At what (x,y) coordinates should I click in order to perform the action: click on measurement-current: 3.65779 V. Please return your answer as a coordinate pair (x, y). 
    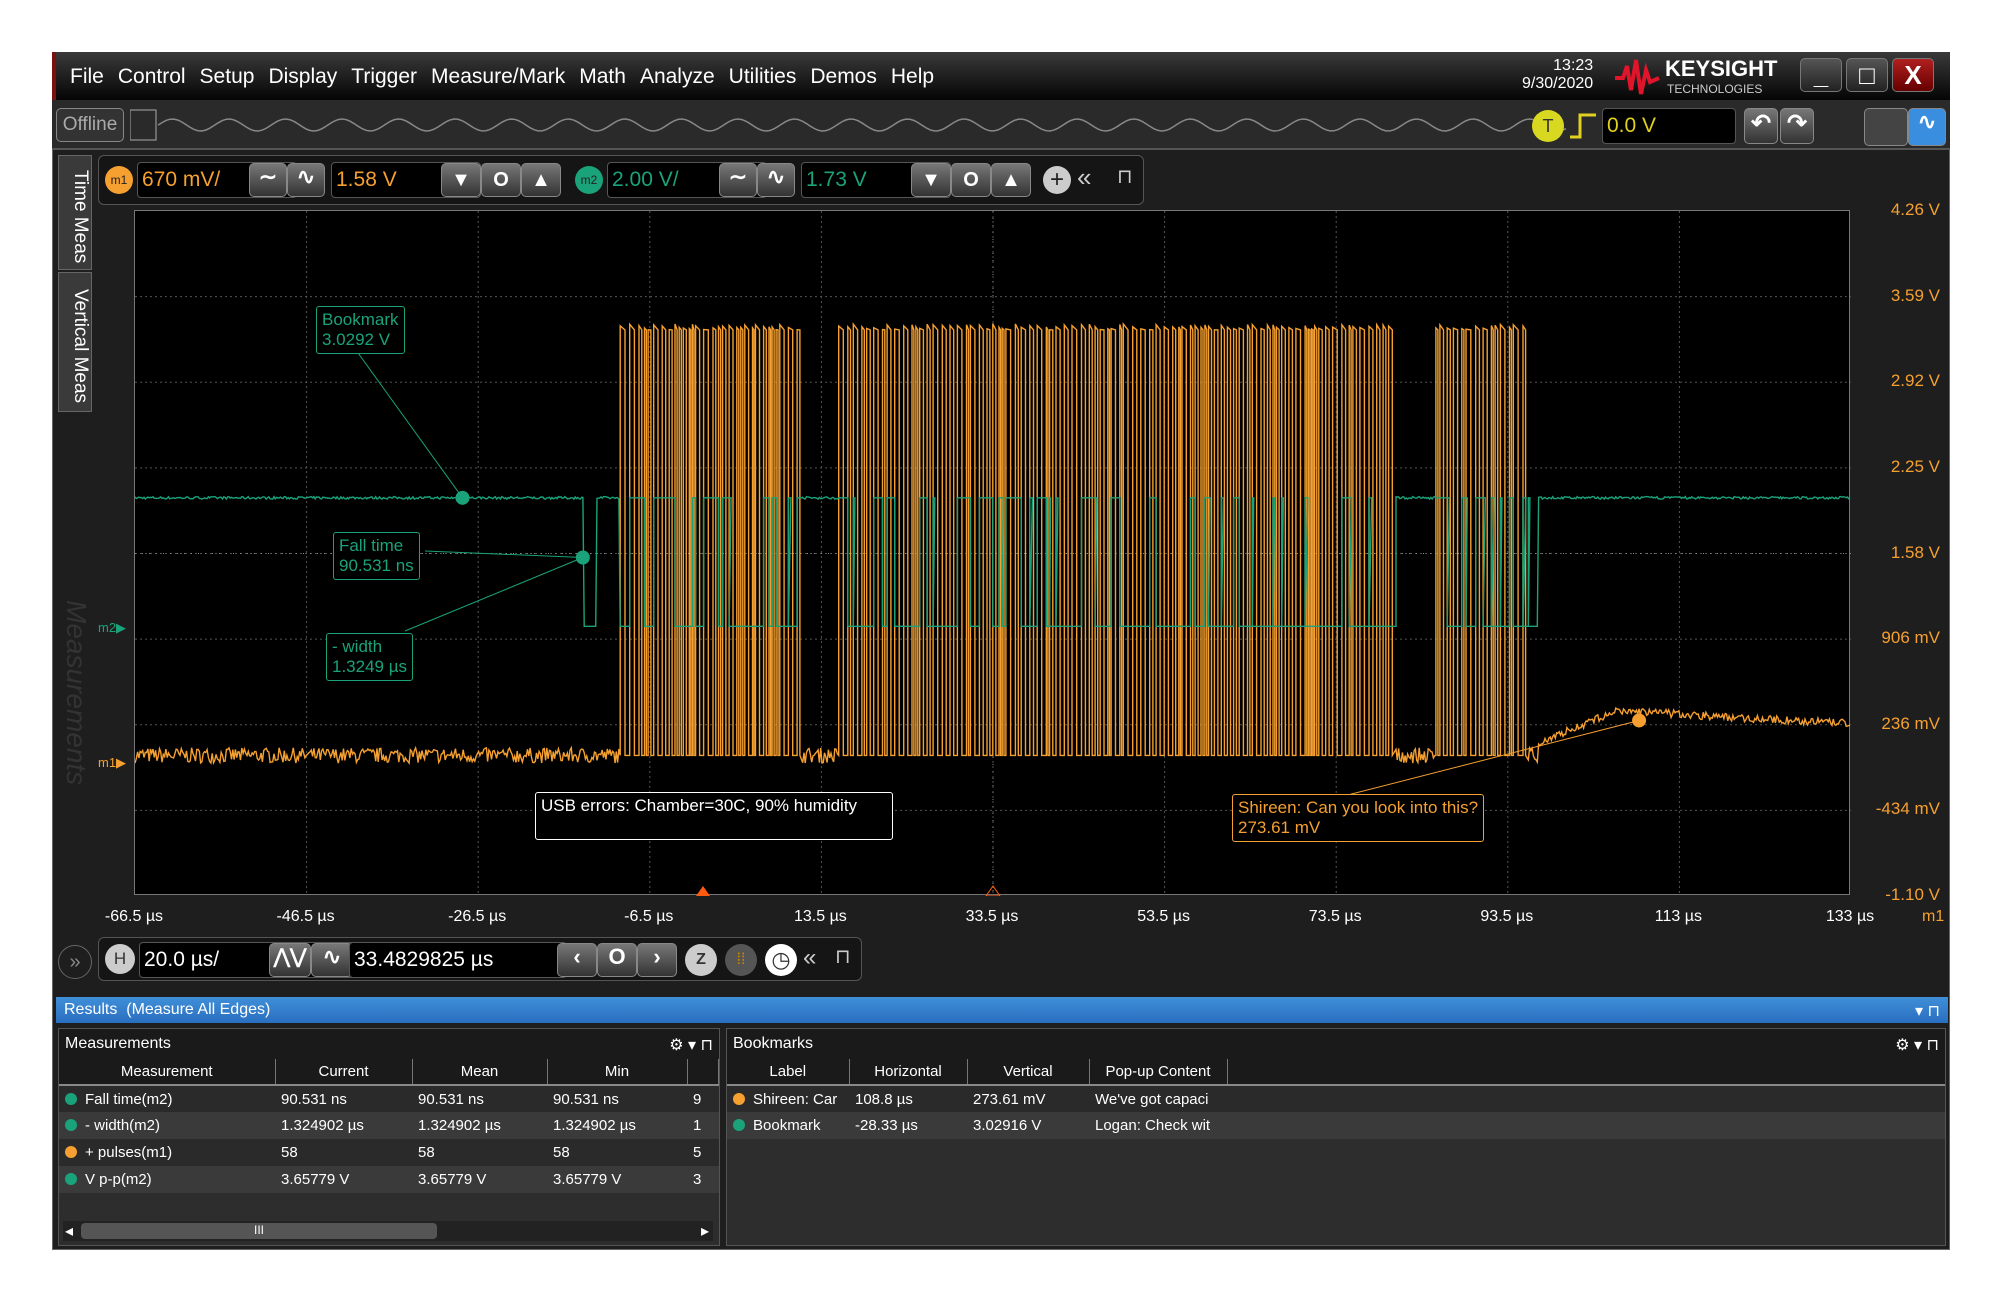
    Looking at the image, I should click on (343, 1179).